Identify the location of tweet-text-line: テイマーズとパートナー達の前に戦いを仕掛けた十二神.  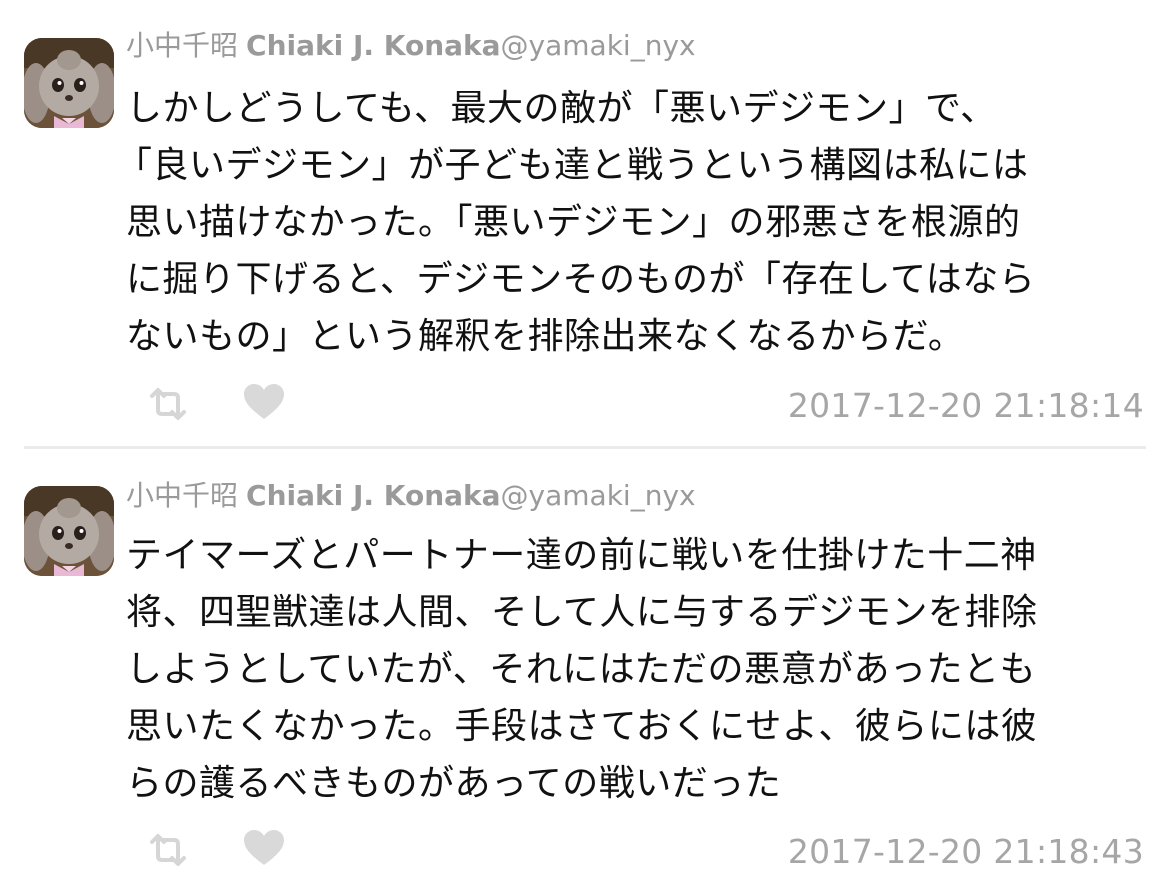
(581, 555).